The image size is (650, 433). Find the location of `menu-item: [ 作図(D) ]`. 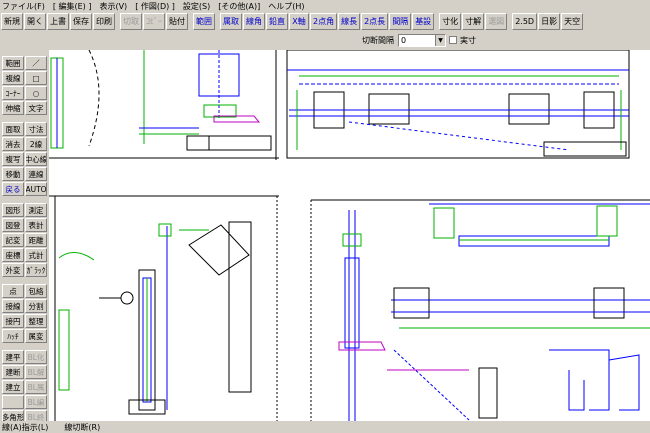

menu-item: [ 作図(D) ] is located at coordinates (155, 6).